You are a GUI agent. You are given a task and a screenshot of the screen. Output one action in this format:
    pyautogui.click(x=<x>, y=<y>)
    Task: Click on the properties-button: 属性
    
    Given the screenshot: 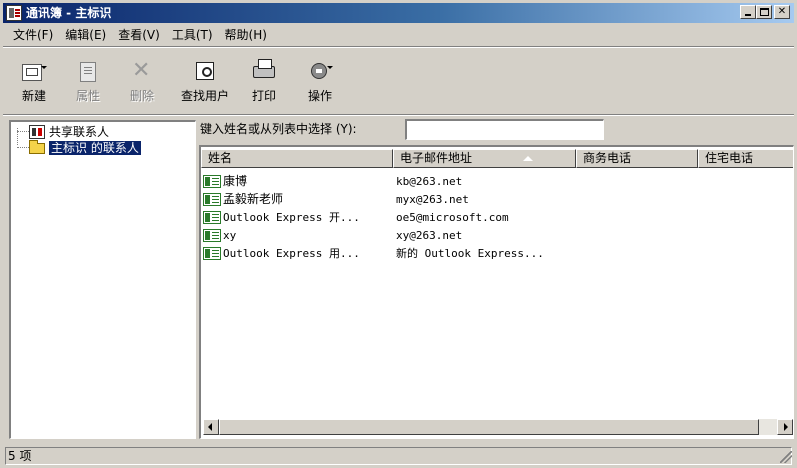 What is the action you would take?
    pyautogui.click(x=88, y=82)
    